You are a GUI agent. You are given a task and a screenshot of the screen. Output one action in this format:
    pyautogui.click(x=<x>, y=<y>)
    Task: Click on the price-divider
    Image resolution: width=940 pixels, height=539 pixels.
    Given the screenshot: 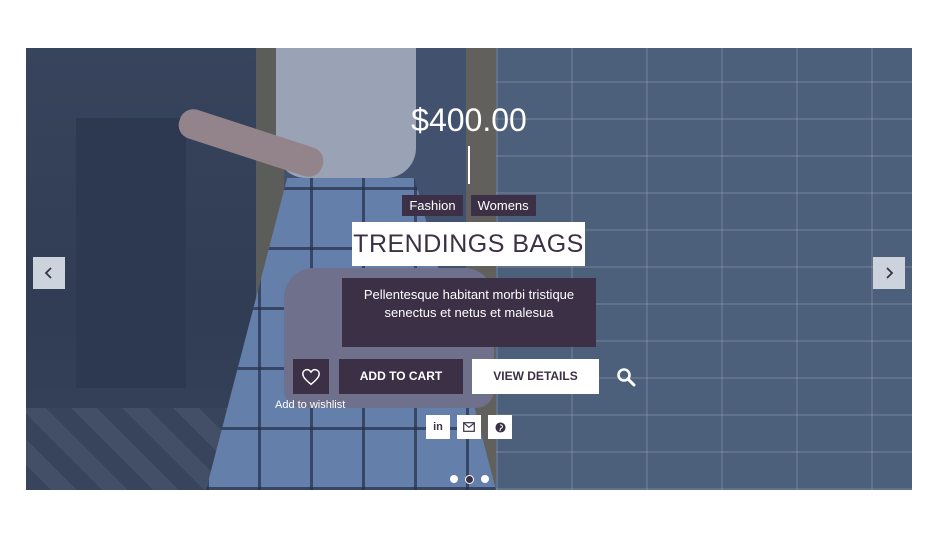 What is the action you would take?
    pyautogui.click(x=469, y=165)
    